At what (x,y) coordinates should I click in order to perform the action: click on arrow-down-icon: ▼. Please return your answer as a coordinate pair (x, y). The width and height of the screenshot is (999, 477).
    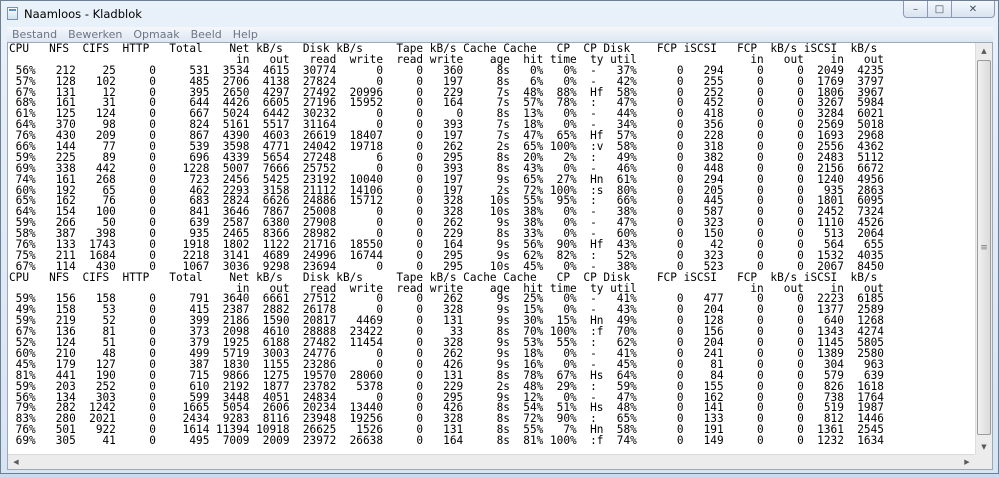
    Looking at the image, I should click on (984, 447).